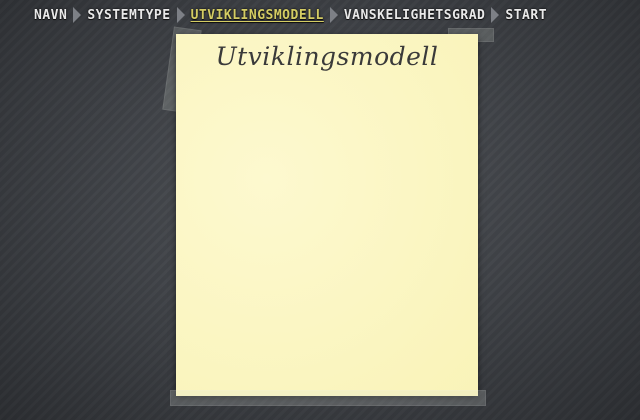  I want to click on breadcrumb-item-utviklingsmodell: UTVIKLINGSMODELL, so click(257, 15).